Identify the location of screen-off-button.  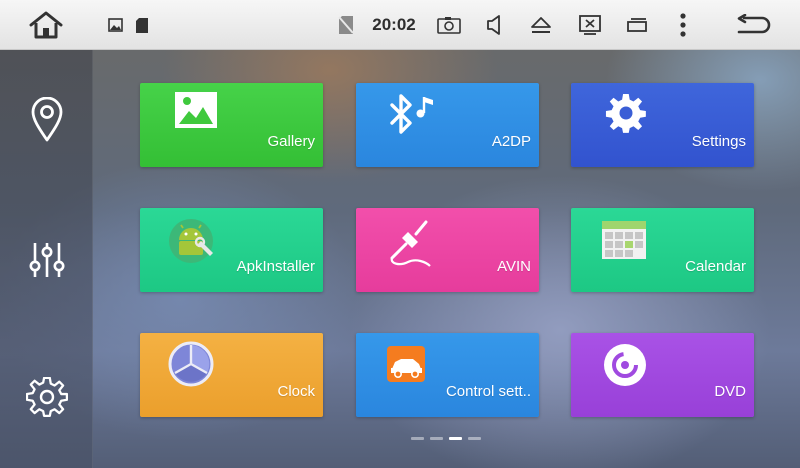
(590, 25).